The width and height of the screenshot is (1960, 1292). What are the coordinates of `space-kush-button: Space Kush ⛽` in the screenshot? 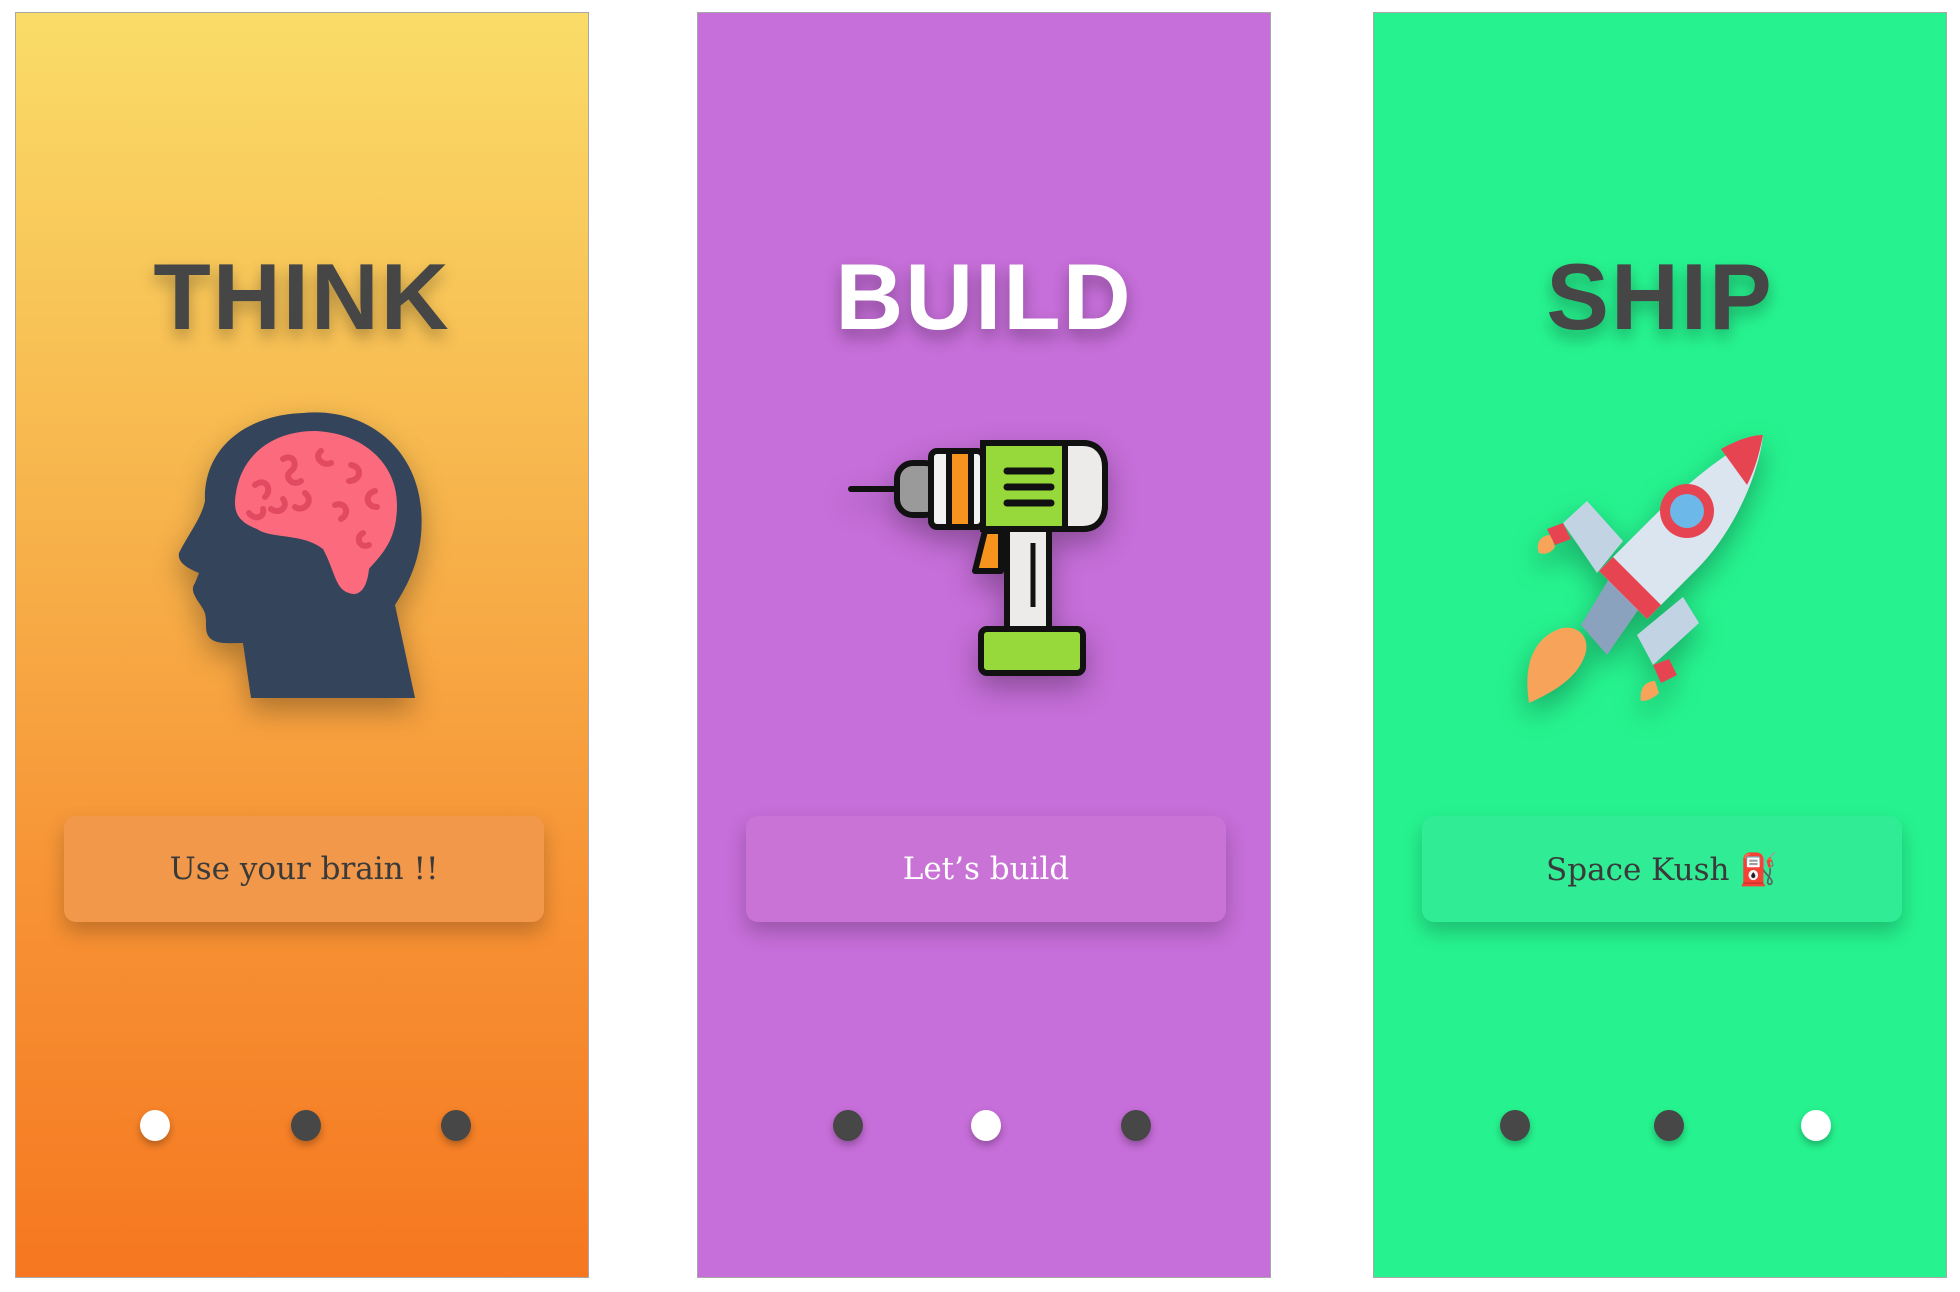 It's located at (1662, 869).